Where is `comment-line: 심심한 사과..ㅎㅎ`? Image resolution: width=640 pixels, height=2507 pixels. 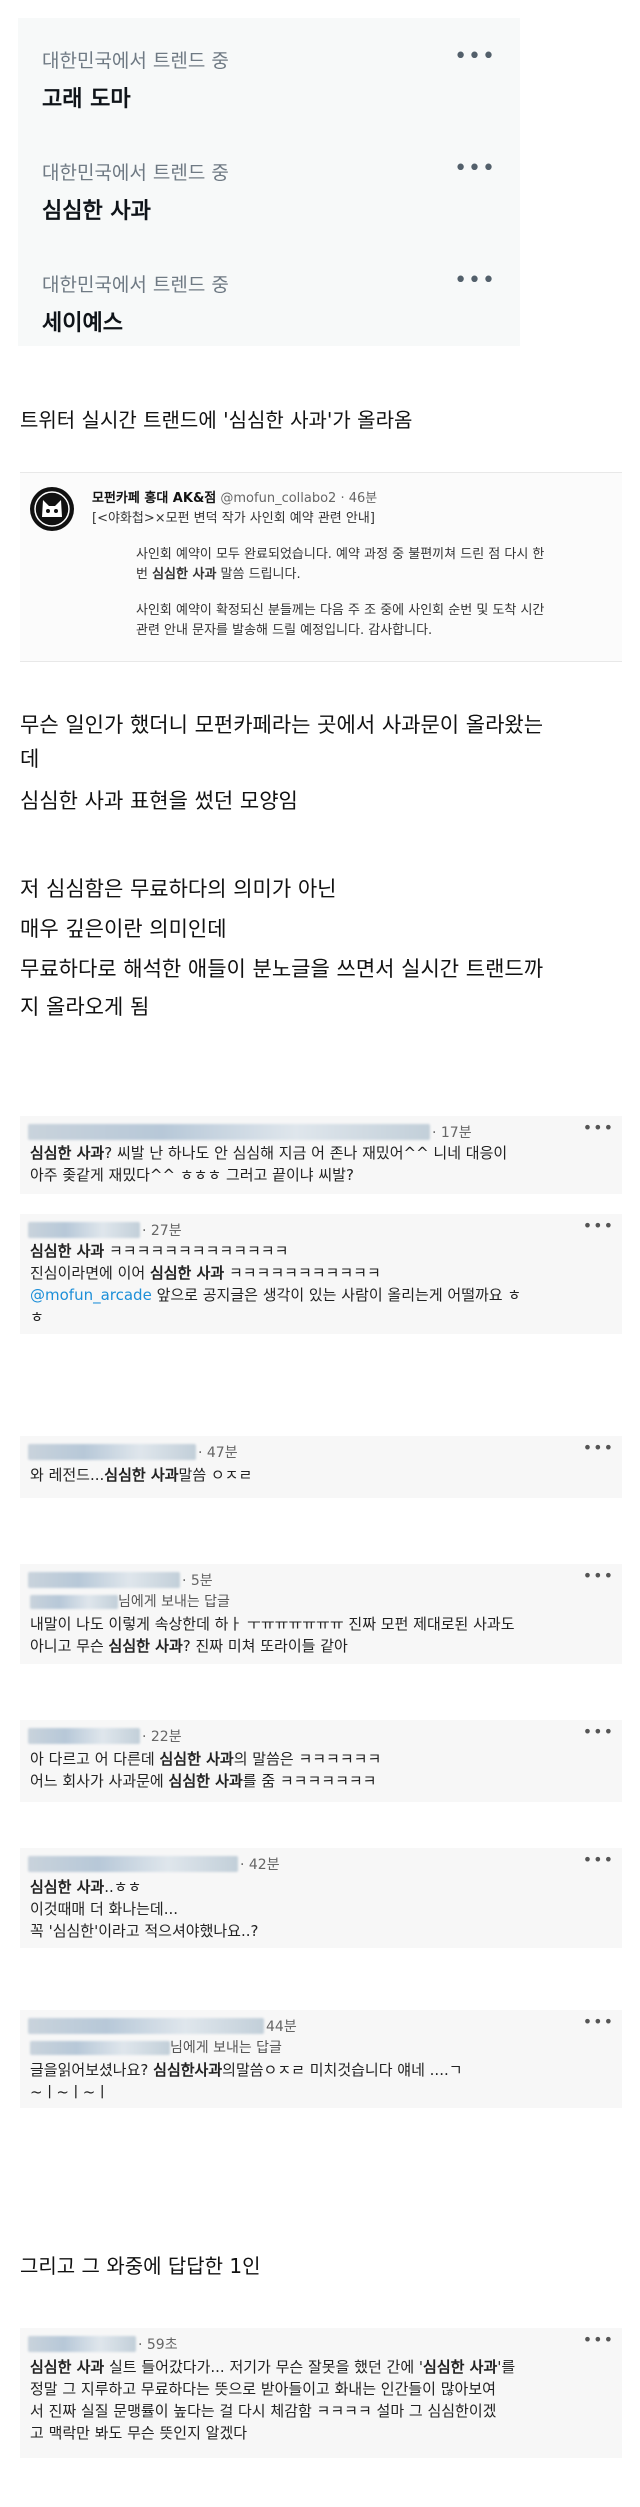
comment-line: 심심한 사과..ㅎㅎ is located at coordinates (323, 1887).